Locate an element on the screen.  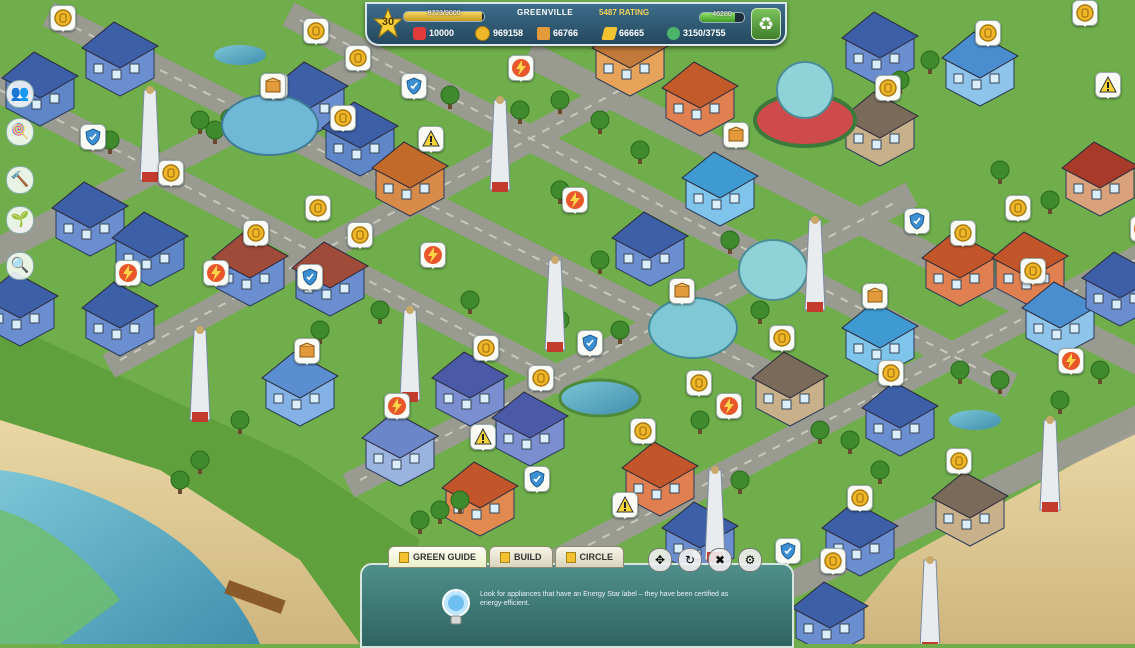
rating-text: 5487 RATING is located at coordinates (624, 12).